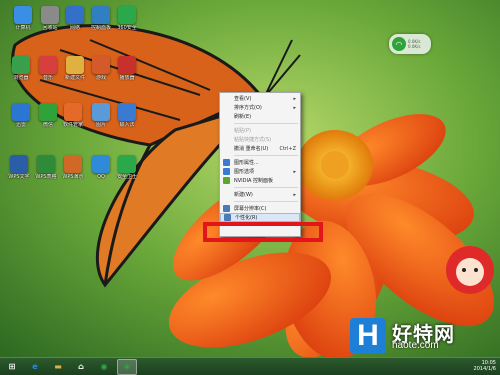 The width and height of the screenshot is (500, 375). Describe the element at coordinates (251, 149) in the screenshot. I see `menu-item-label: 撤消 重命名(U)` at that location.